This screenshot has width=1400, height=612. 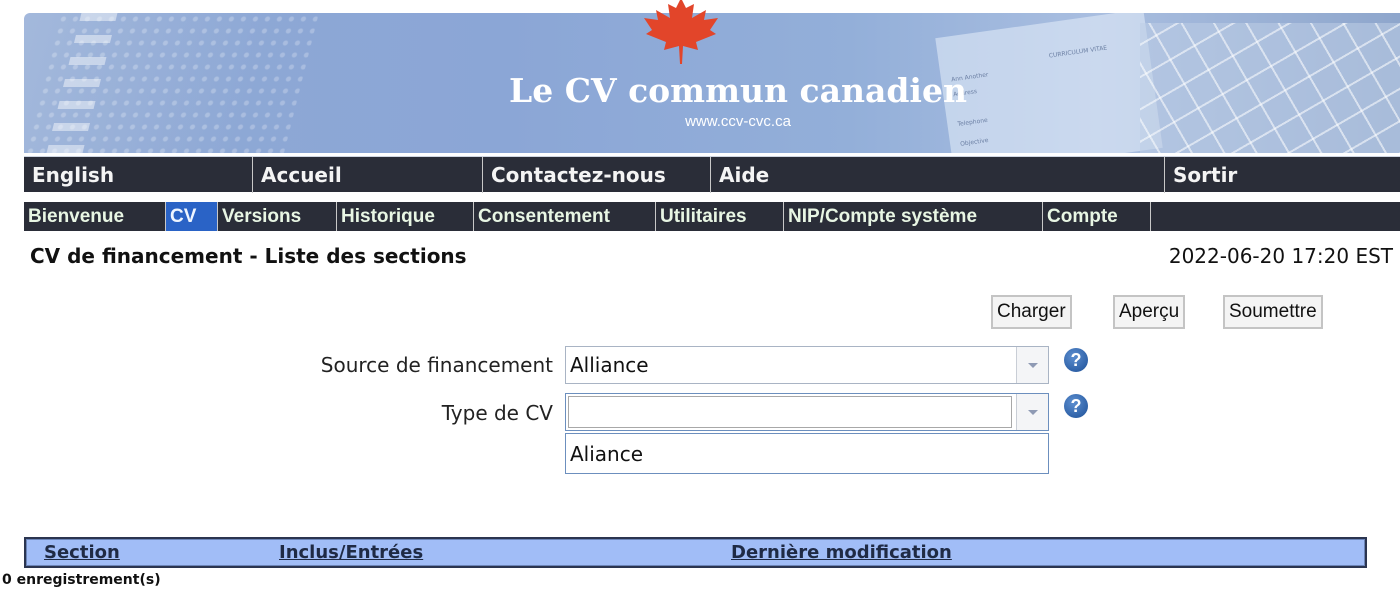 I want to click on maple-leaf-icon, so click(x=681, y=32).